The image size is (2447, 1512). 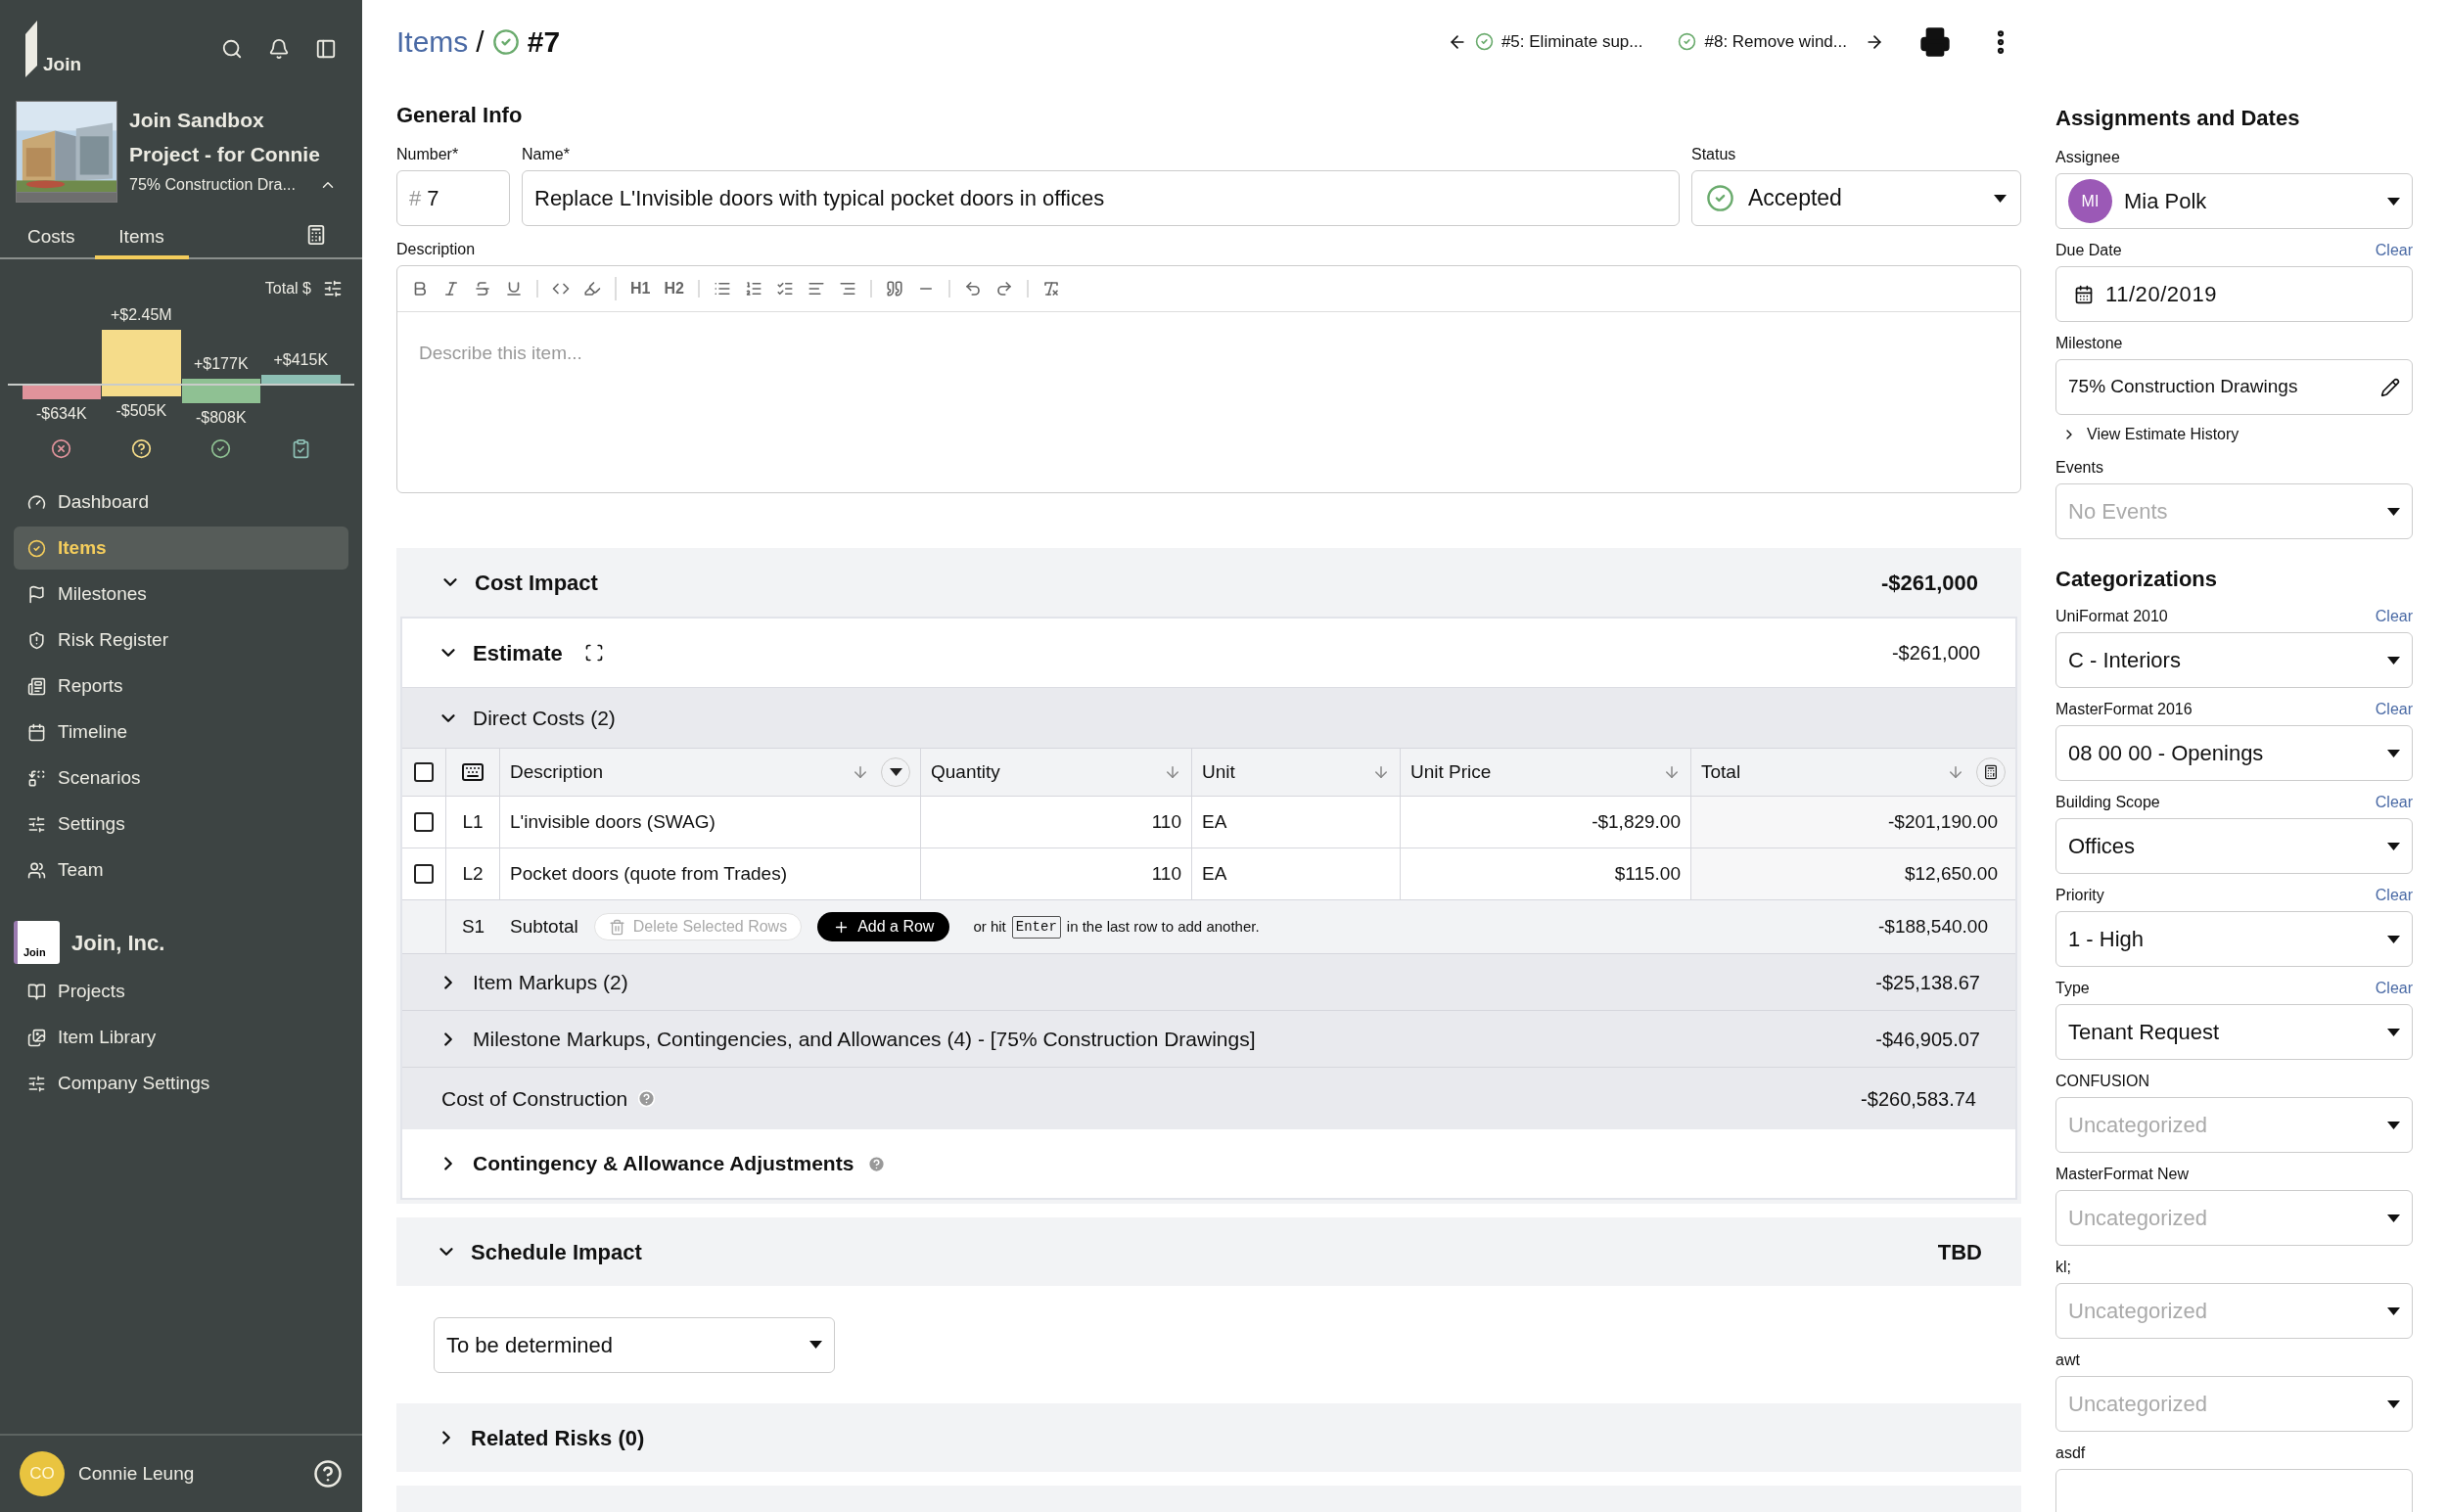 I want to click on select-field: C - Interiors, so click(x=2234, y=660).